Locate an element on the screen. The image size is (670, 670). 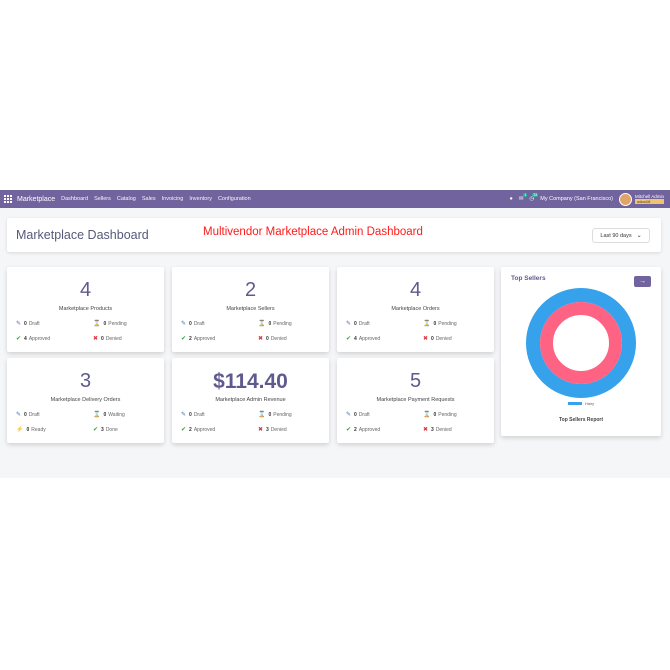
date-range-label: Last 90 days is located at coordinates (616, 235).